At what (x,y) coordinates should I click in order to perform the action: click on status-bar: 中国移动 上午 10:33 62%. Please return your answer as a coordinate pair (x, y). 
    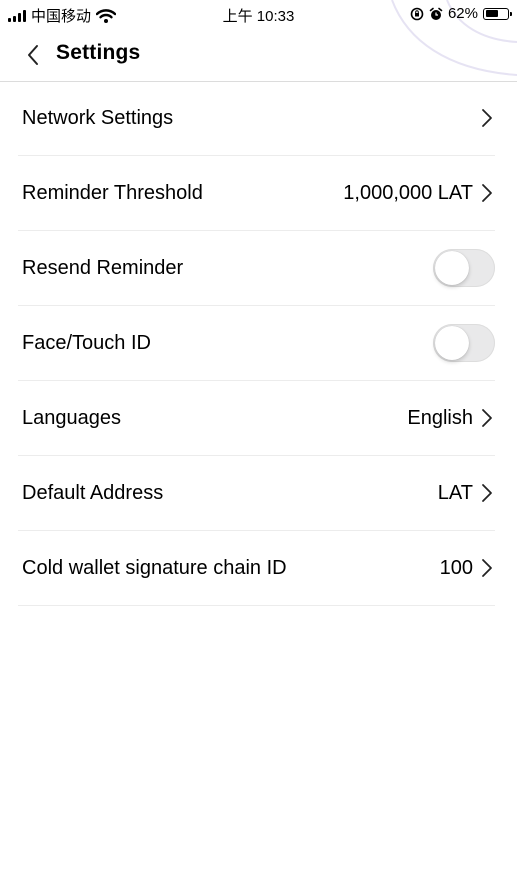
    Looking at the image, I should click on (258, 14).